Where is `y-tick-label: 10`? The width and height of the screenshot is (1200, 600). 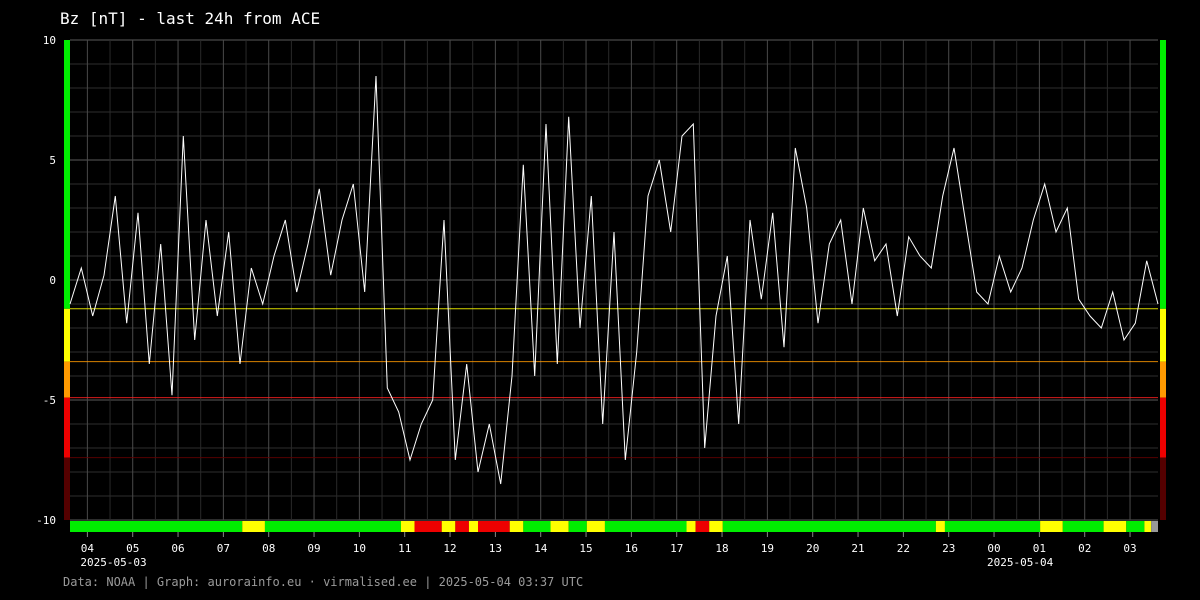 y-tick-label: 10 is located at coordinates (49, 40).